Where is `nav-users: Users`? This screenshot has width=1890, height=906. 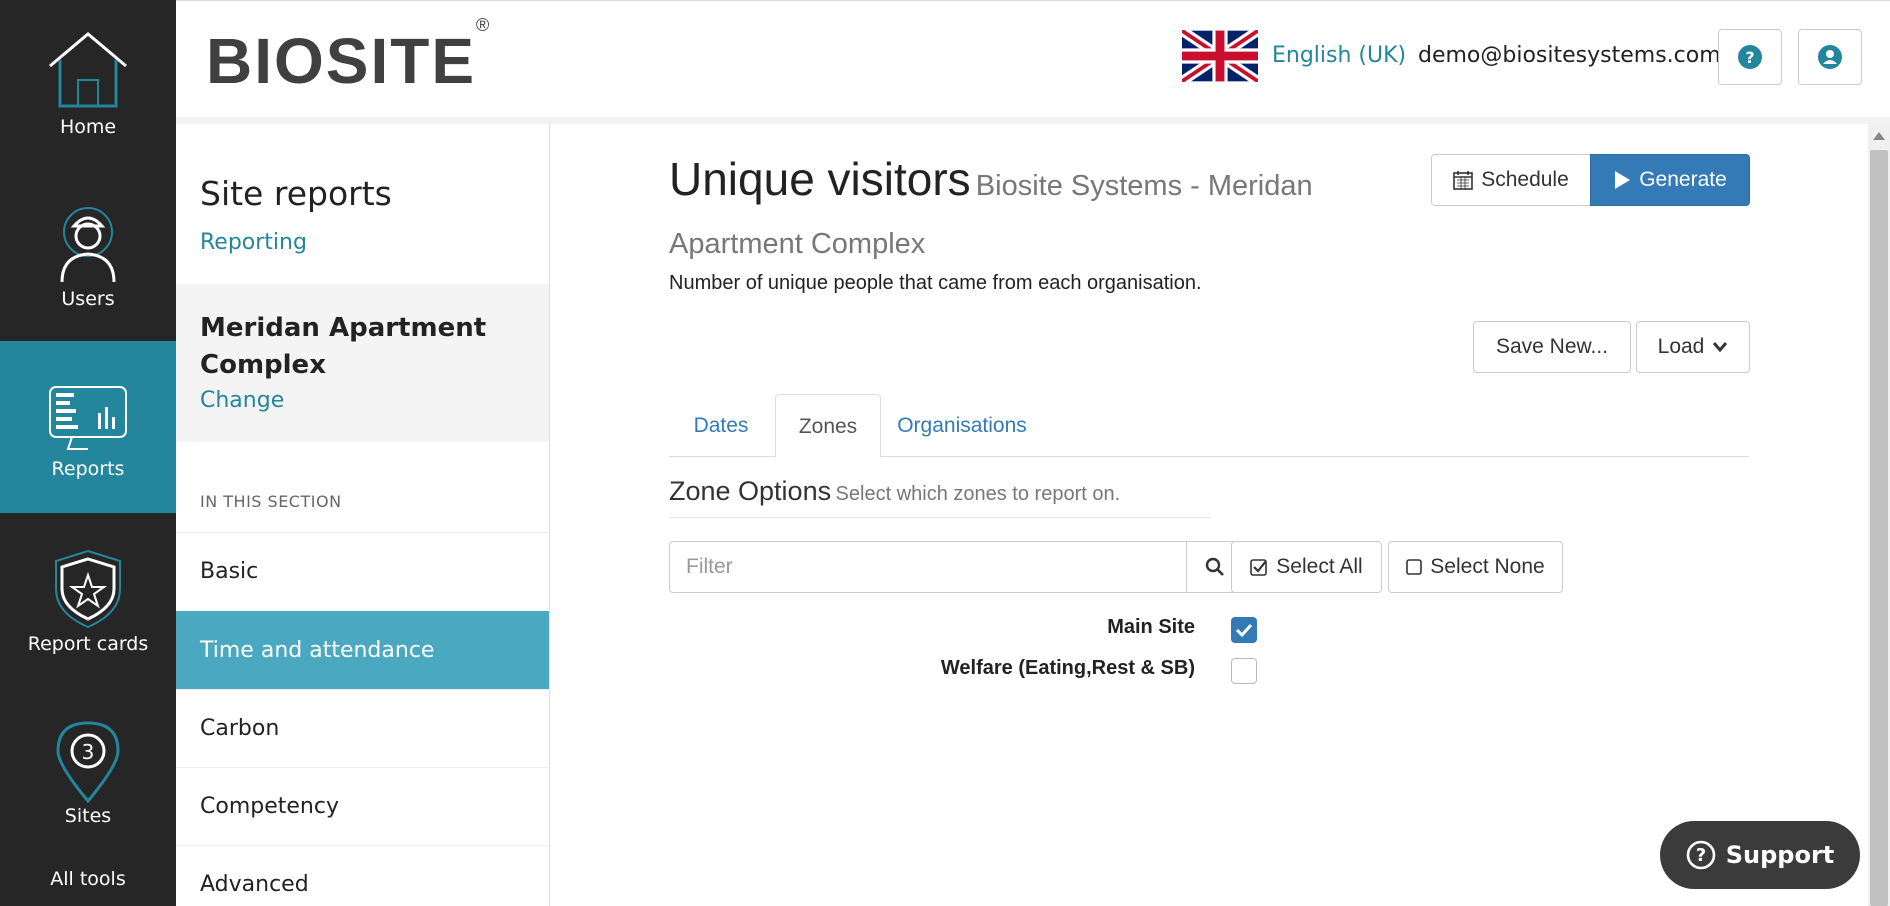 nav-users: Users is located at coordinates (88, 258).